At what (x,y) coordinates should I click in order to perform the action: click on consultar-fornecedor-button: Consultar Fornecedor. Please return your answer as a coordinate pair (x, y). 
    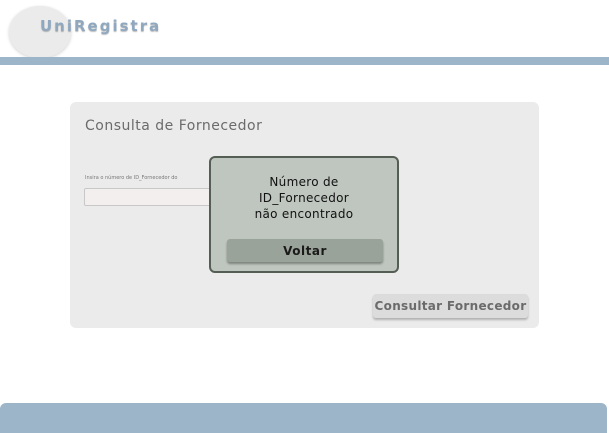
    Looking at the image, I should click on (450, 306).